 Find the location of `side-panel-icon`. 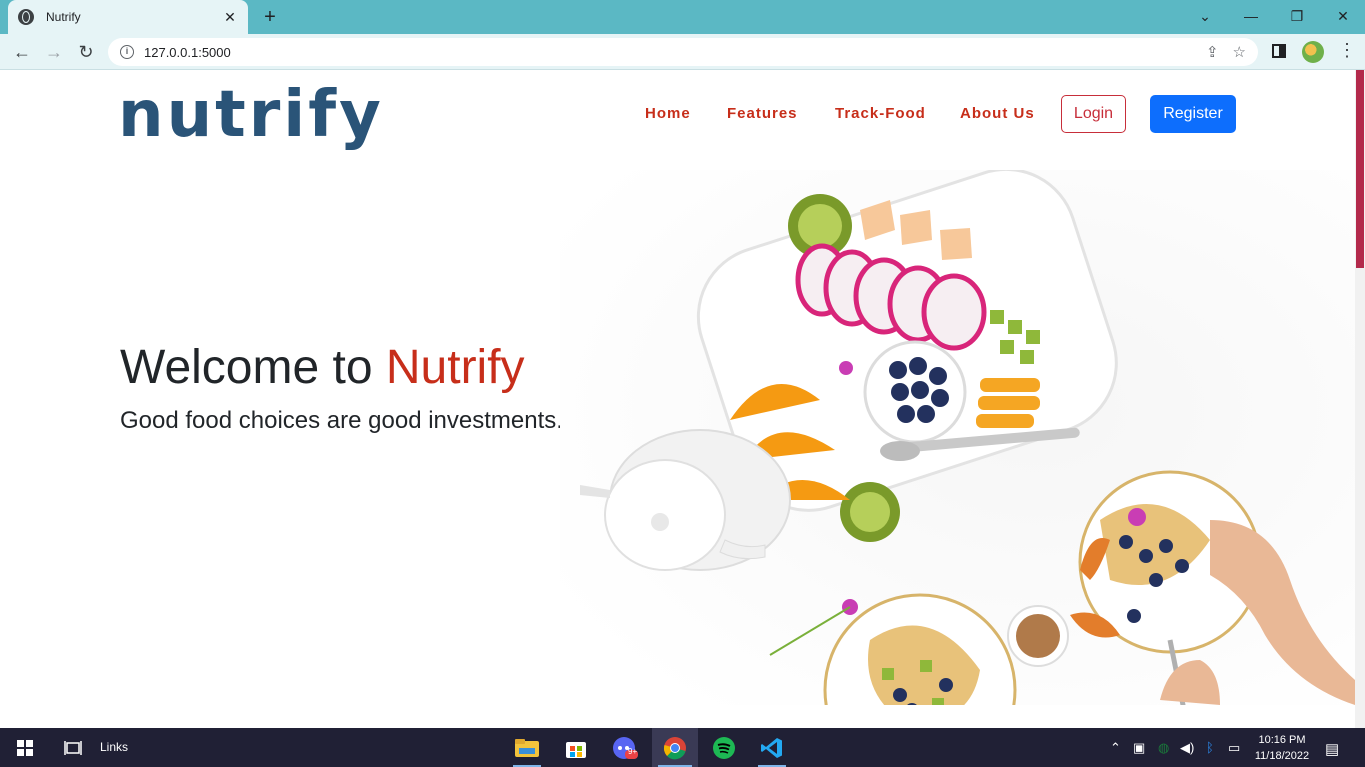

side-panel-icon is located at coordinates (1279, 51).